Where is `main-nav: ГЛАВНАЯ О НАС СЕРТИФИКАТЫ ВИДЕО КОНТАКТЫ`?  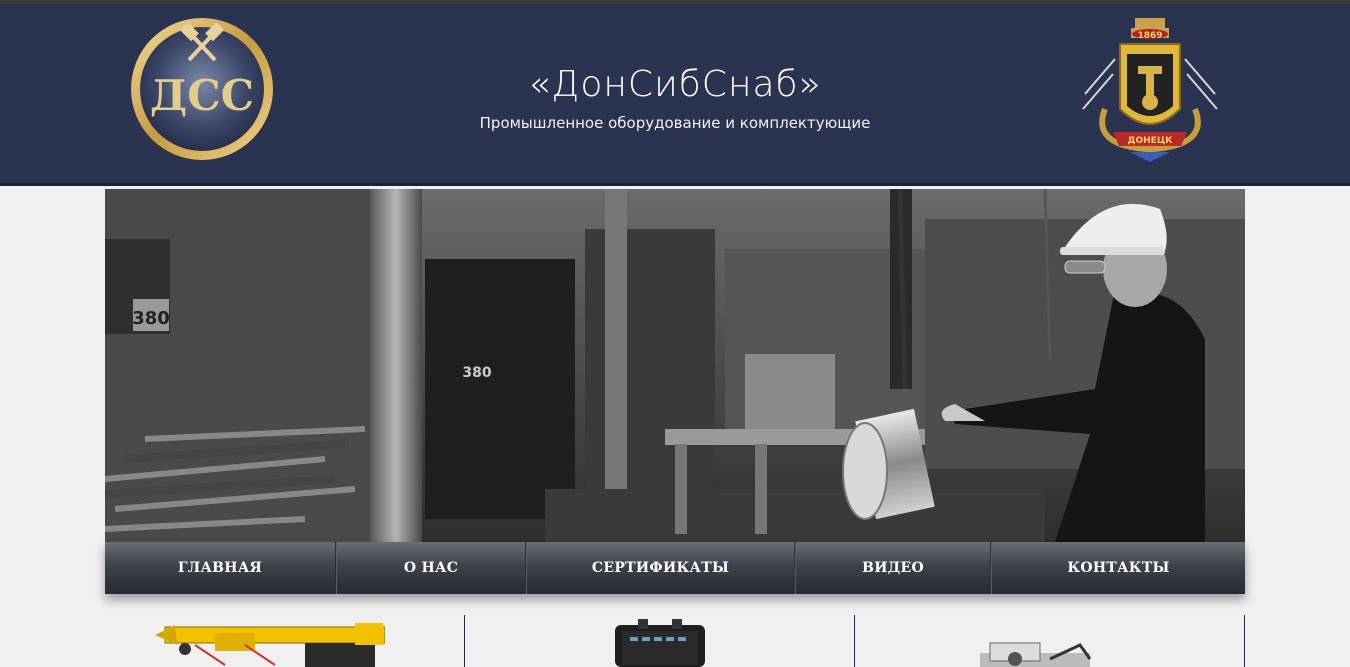
main-nav: ГЛАВНАЯ О НАС СЕРТИФИКАТЫ ВИДЕО КОНТАКТЫ is located at coordinates (675, 568).